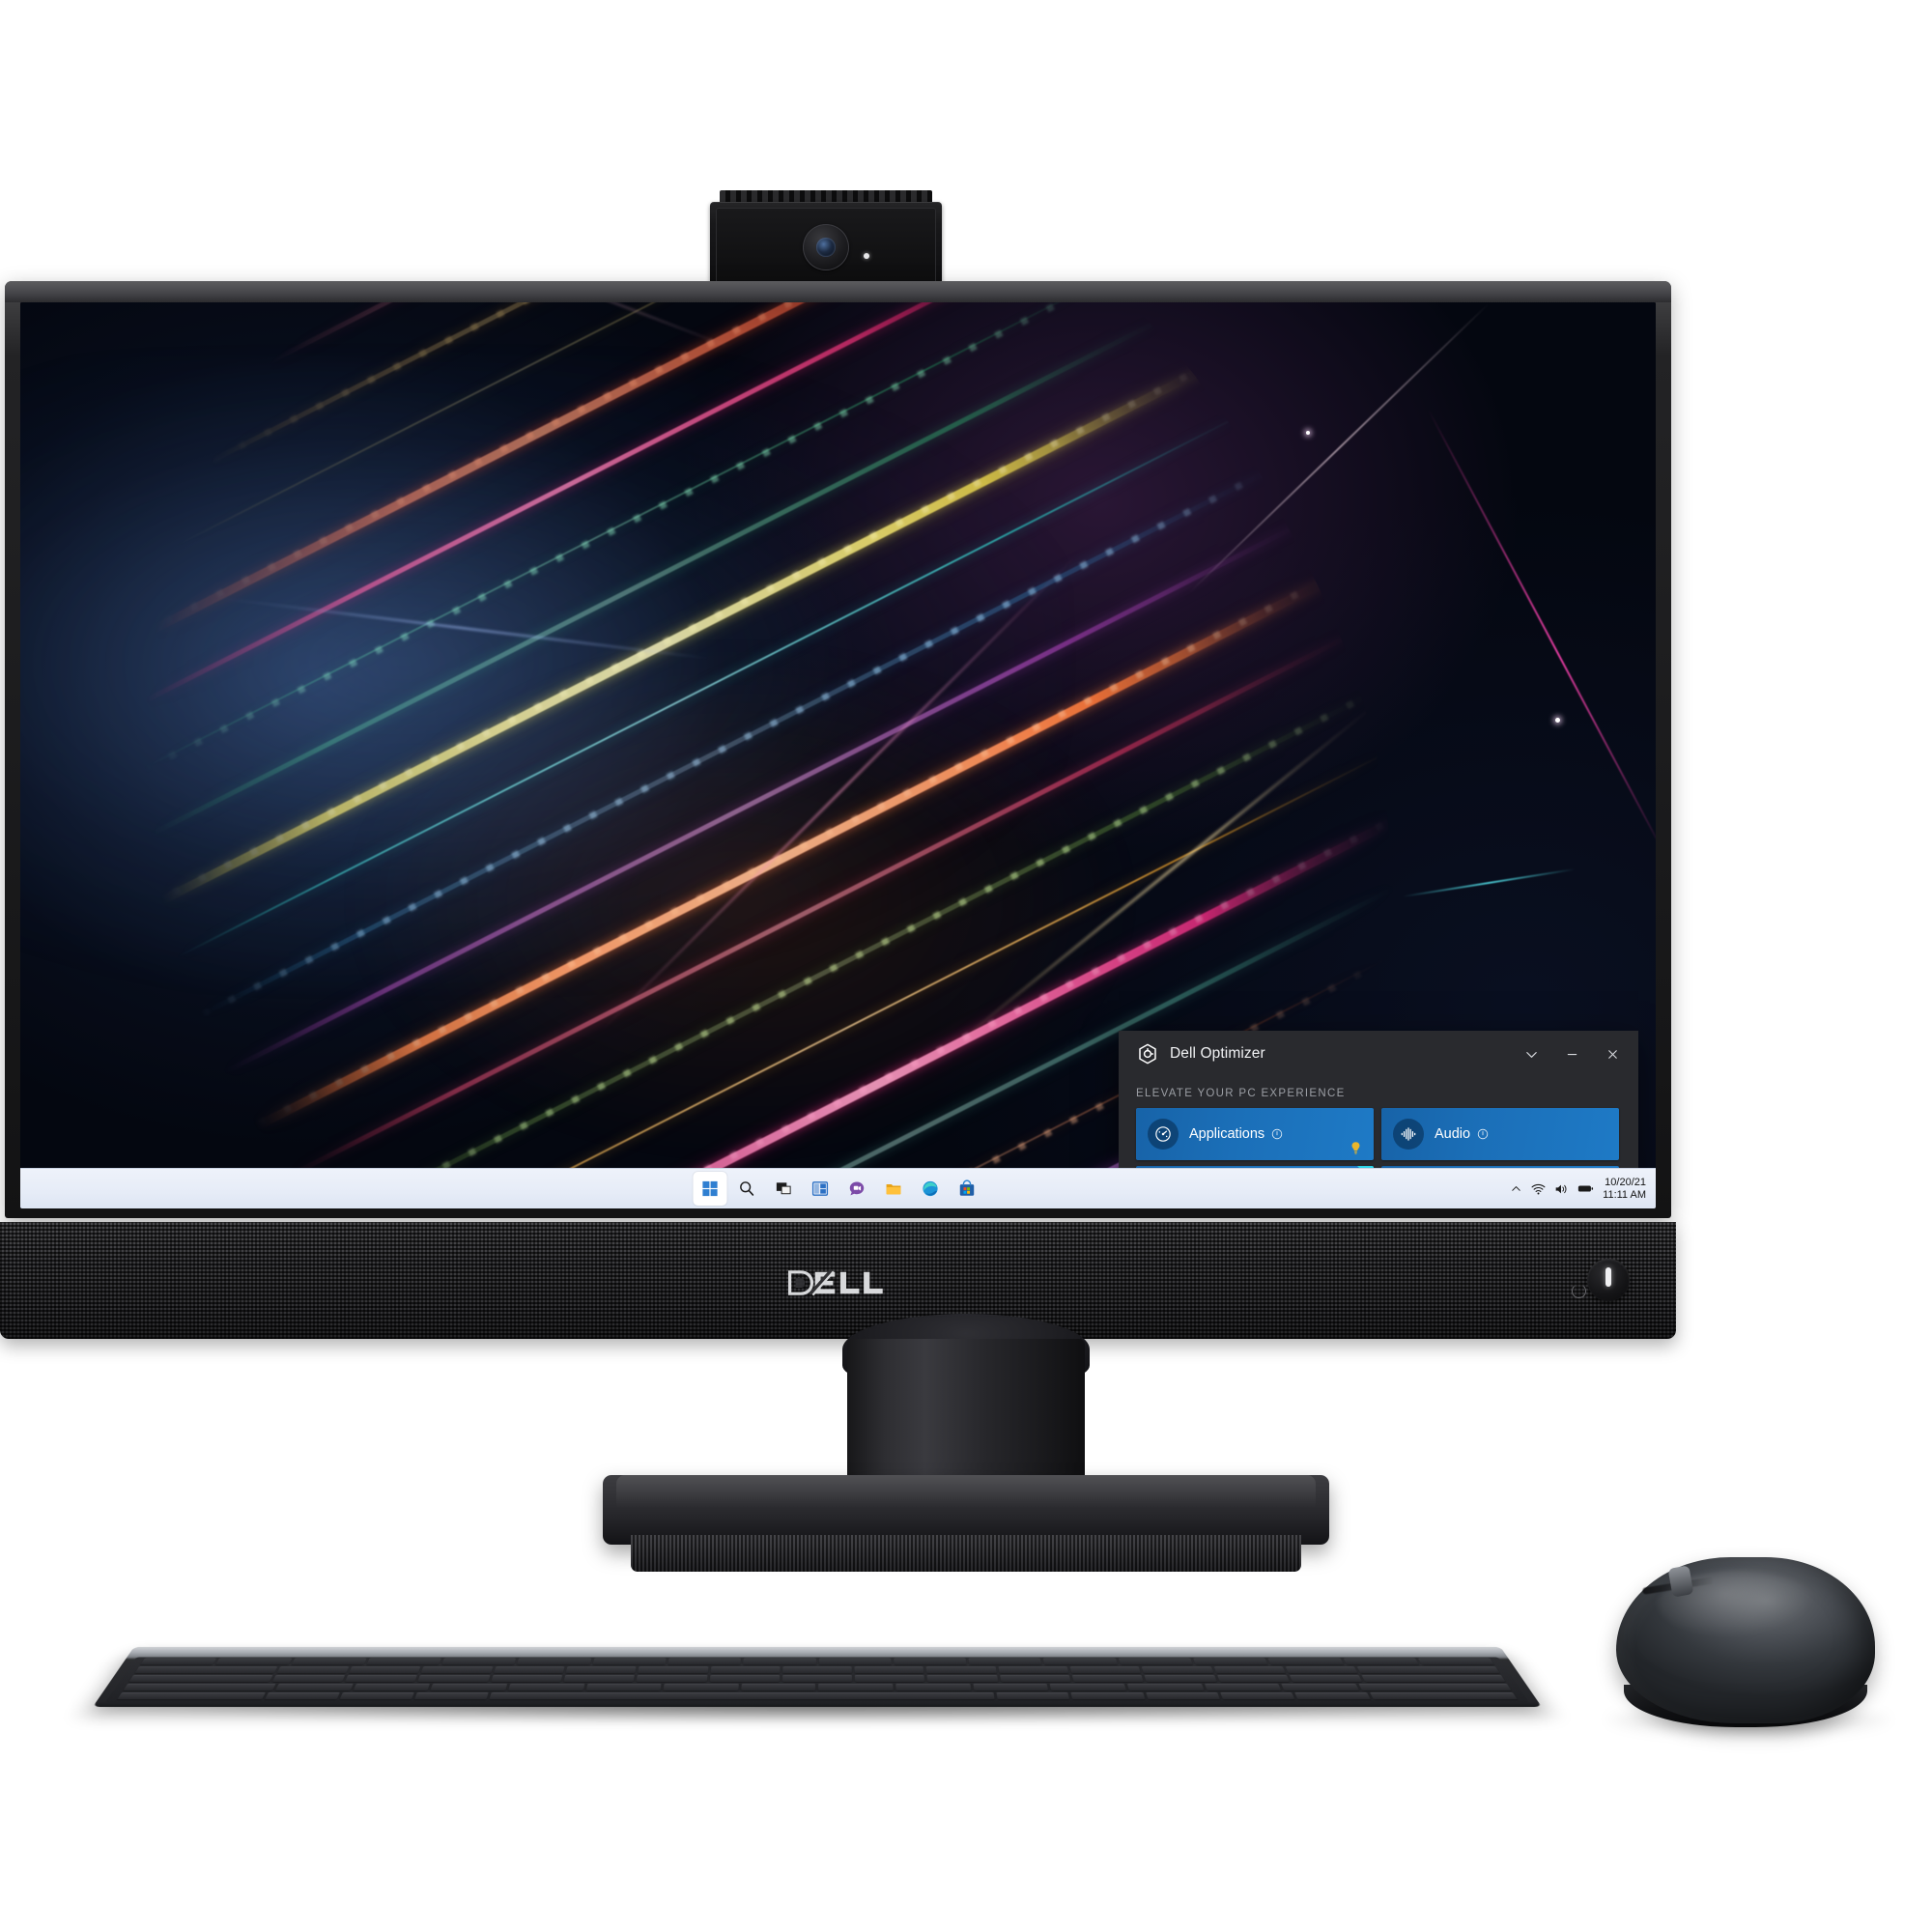 The height and width of the screenshot is (1932, 1932). I want to click on tile-applications: Applications, so click(1255, 1134).